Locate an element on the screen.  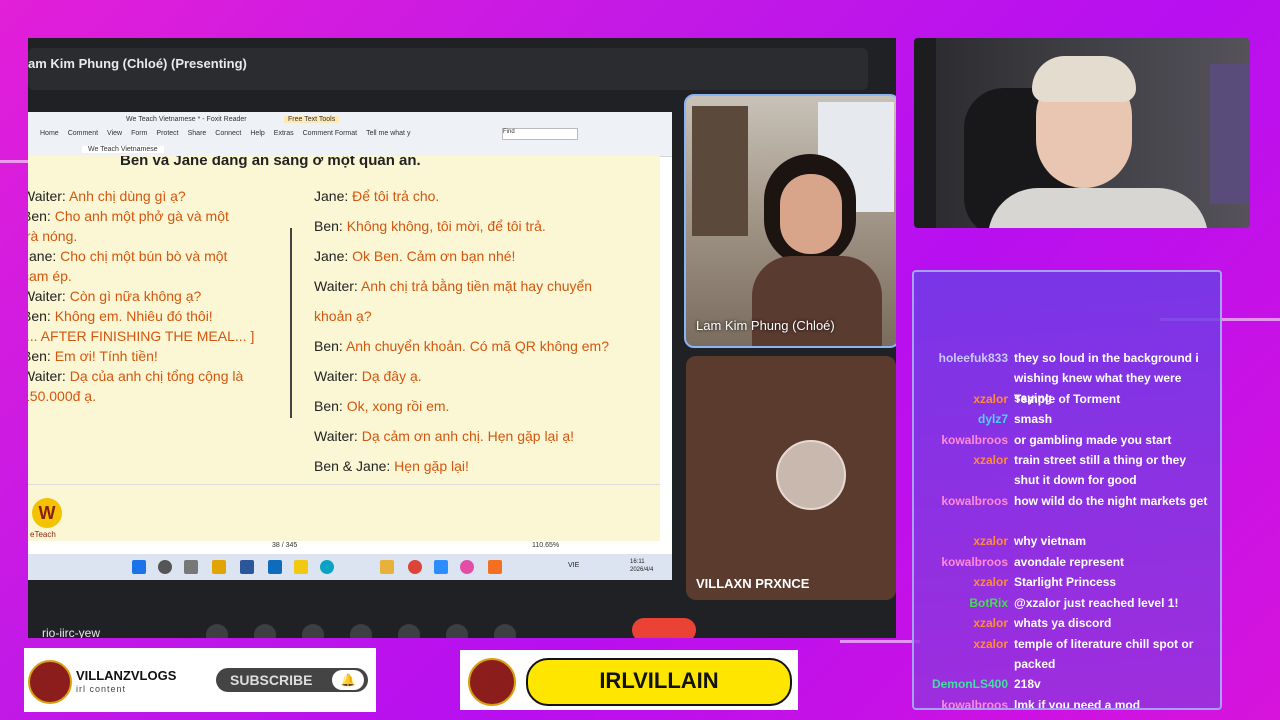
channel-avatar is located at coordinates (492, 682).